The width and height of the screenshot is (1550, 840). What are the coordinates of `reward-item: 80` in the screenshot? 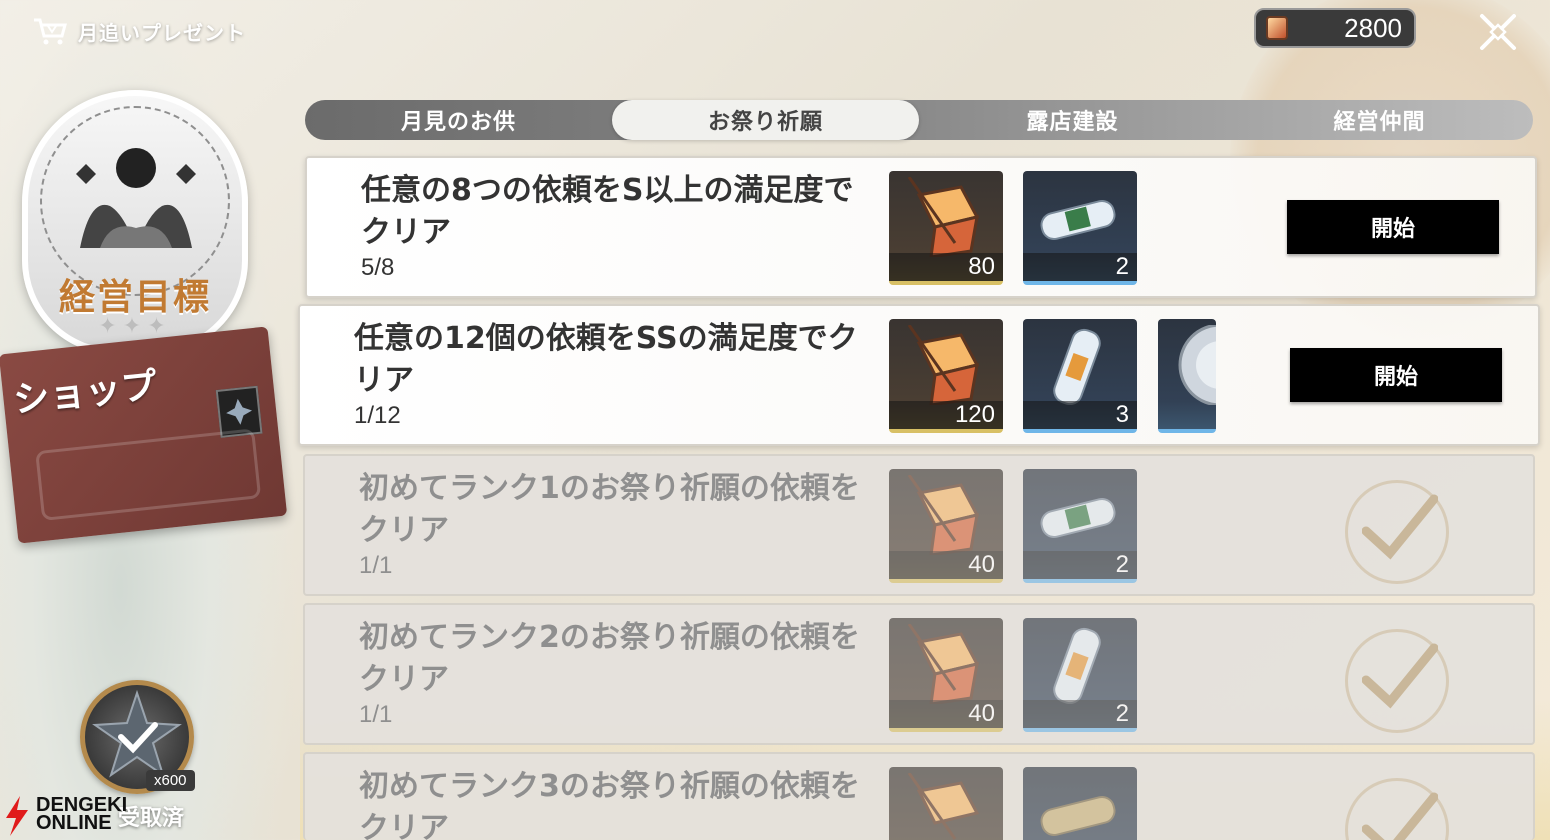 It's located at (946, 228).